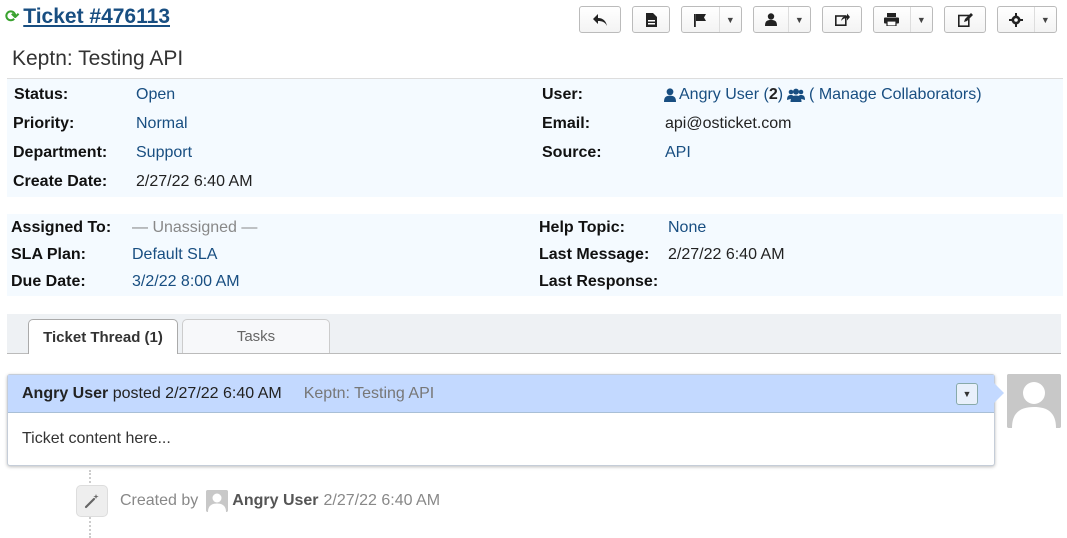 This screenshot has width=1067, height=538. I want to click on ticket-number-link: Ticket #476113, so click(96, 17).